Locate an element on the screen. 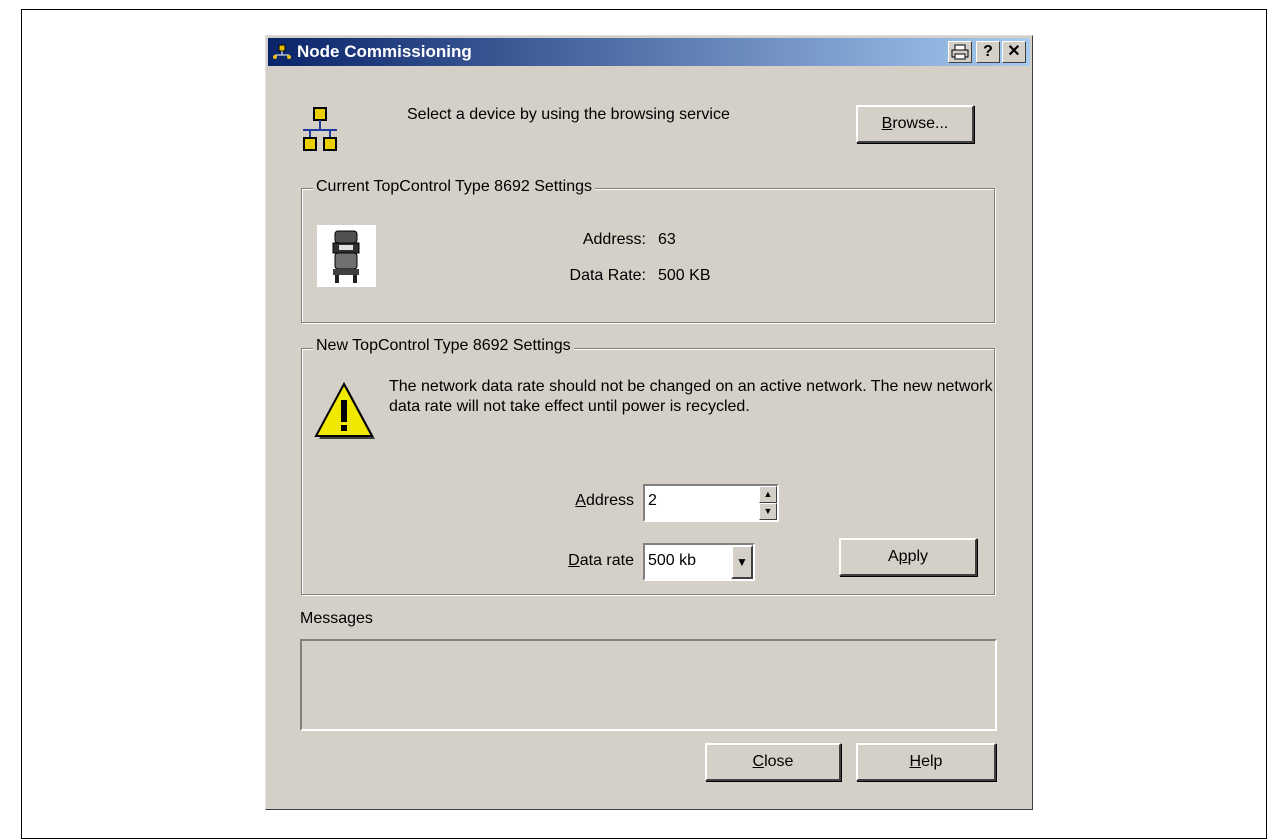 This screenshot has height=839, width=1287. browse-mnemonic: B is located at coordinates (887, 123).